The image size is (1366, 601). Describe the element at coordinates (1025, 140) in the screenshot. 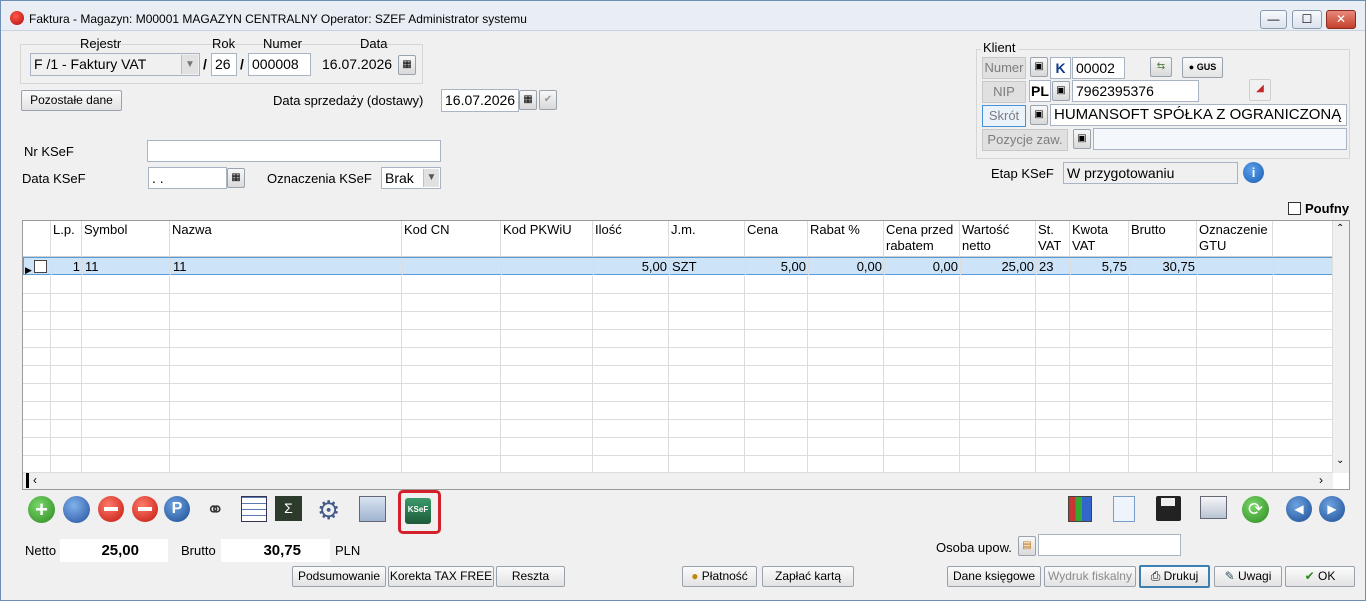

I see `pozycje-zaw-button: Pozycje zaw.` at that location.